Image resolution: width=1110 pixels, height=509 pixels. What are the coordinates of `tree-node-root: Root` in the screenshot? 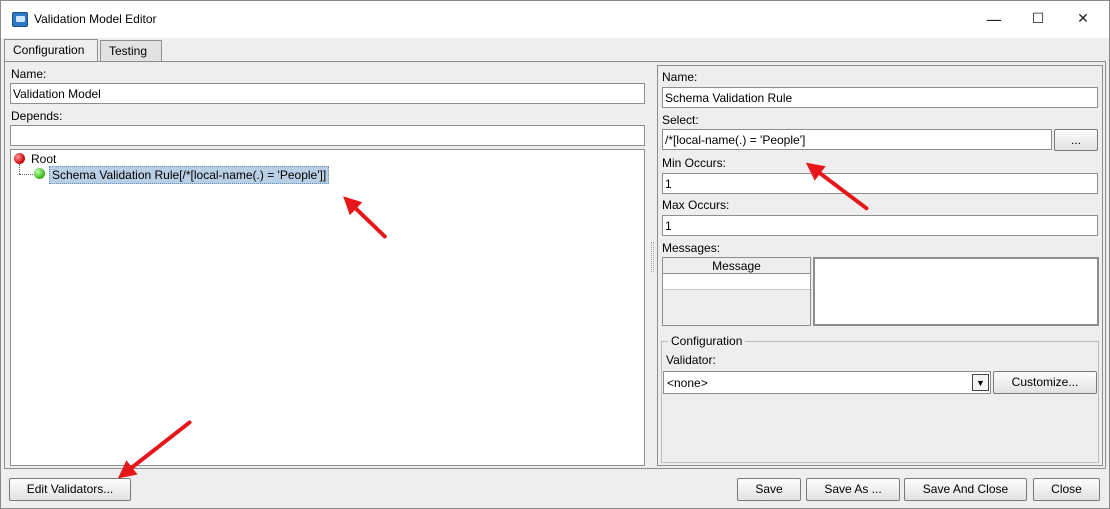 It's located at (43, 159).